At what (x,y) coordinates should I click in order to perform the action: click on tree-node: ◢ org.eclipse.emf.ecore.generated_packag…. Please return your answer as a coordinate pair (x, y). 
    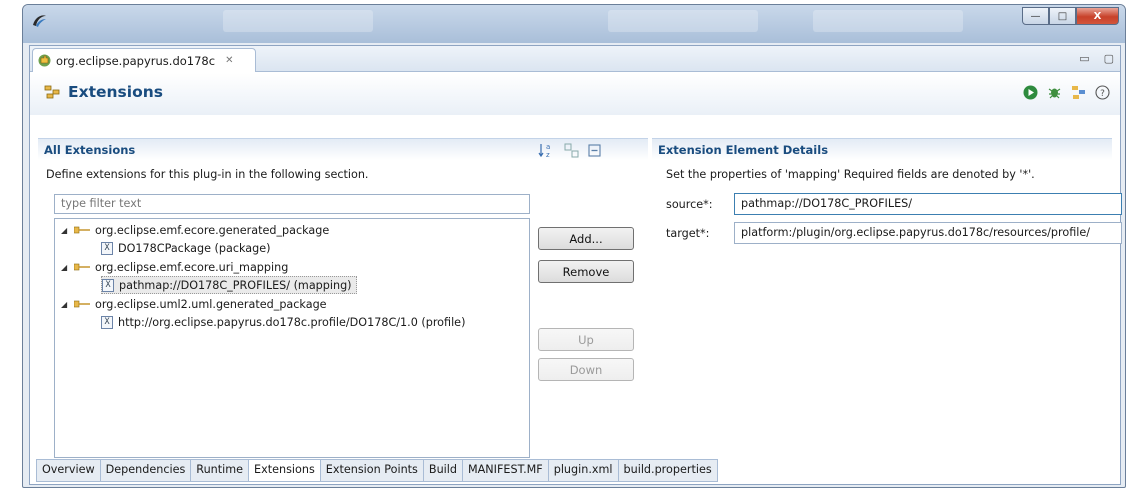
    Looking at the image, I should click on (195, 230).